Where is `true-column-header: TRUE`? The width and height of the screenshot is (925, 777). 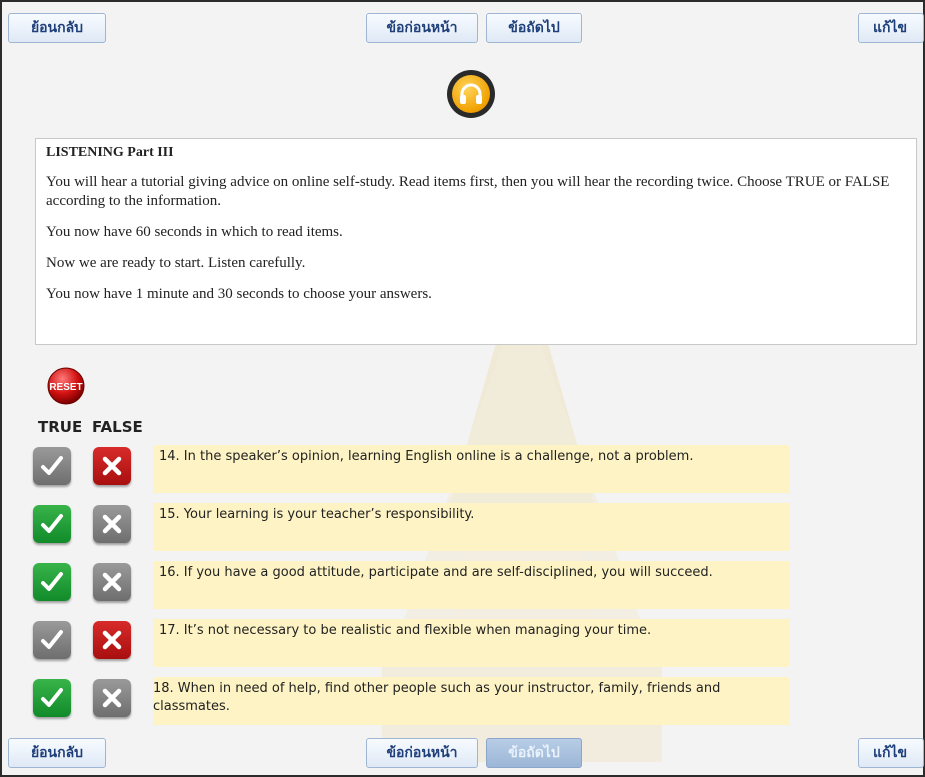
true-column-header: TRUE is located at coordinates (60, 427).